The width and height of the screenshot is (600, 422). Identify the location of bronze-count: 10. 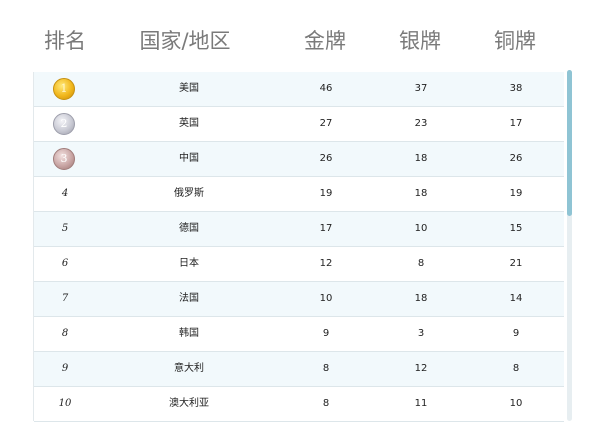
(516, 403).